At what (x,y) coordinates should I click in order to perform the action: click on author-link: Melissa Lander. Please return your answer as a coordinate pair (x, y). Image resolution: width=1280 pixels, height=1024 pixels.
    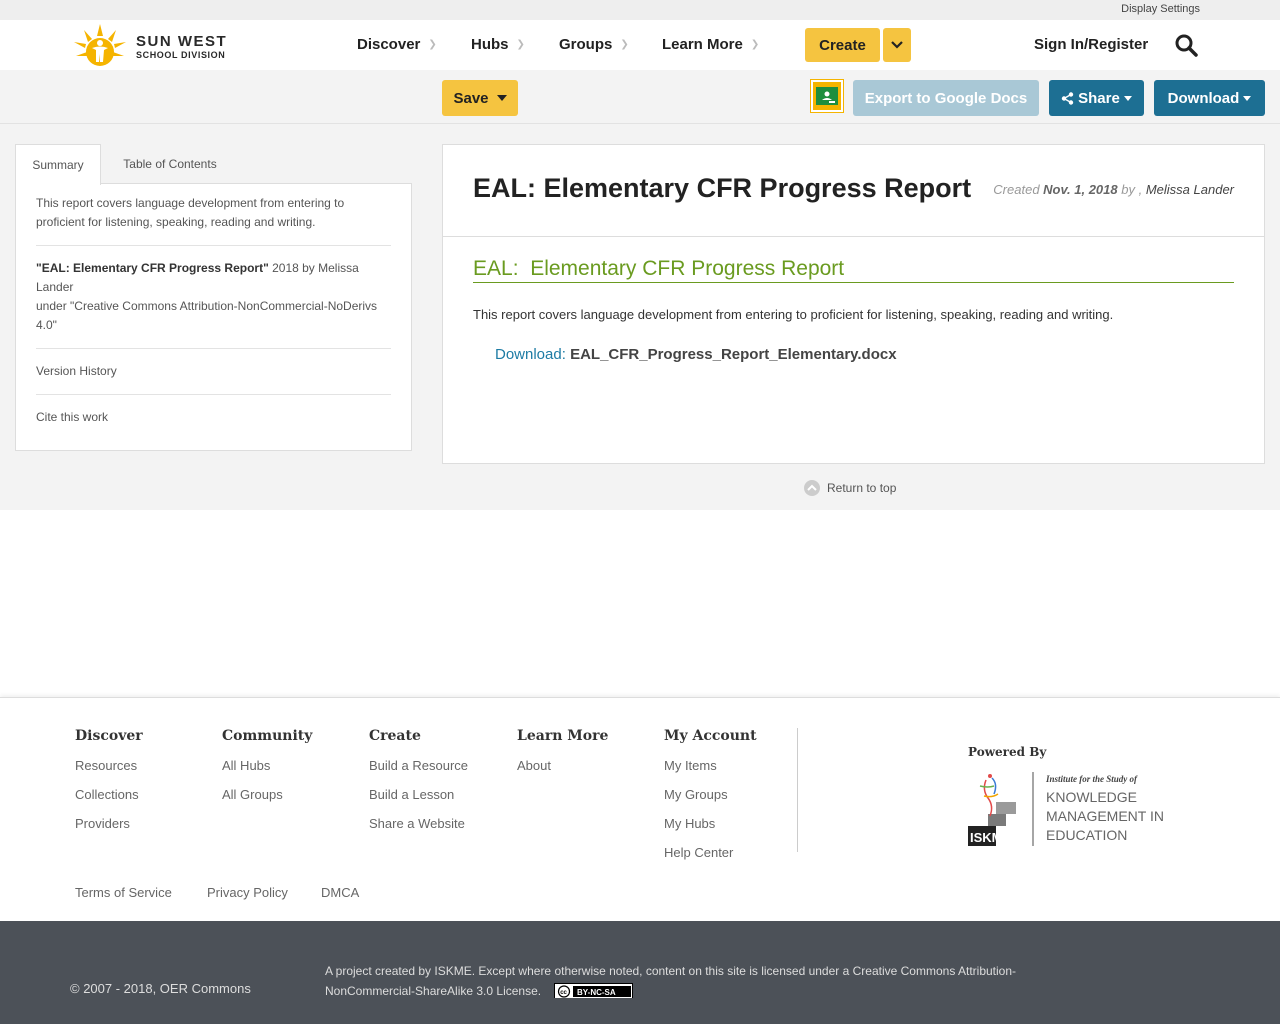
    Looking at the image, I should click on (1190, 189).